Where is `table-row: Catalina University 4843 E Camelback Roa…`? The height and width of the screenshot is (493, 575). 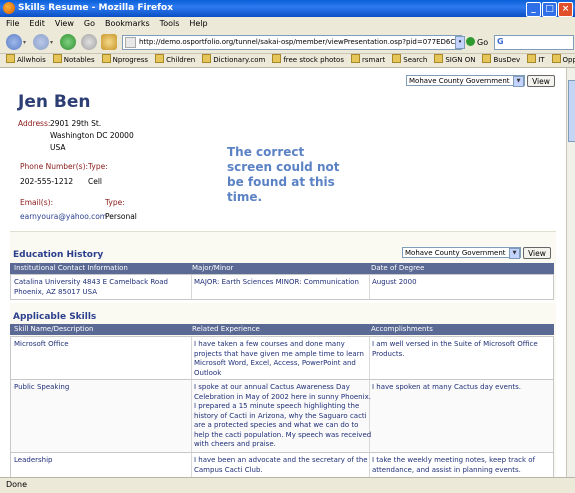 table-row: Catalina University 4843 E Camelback Roa… is located at coordinates (282, 287).